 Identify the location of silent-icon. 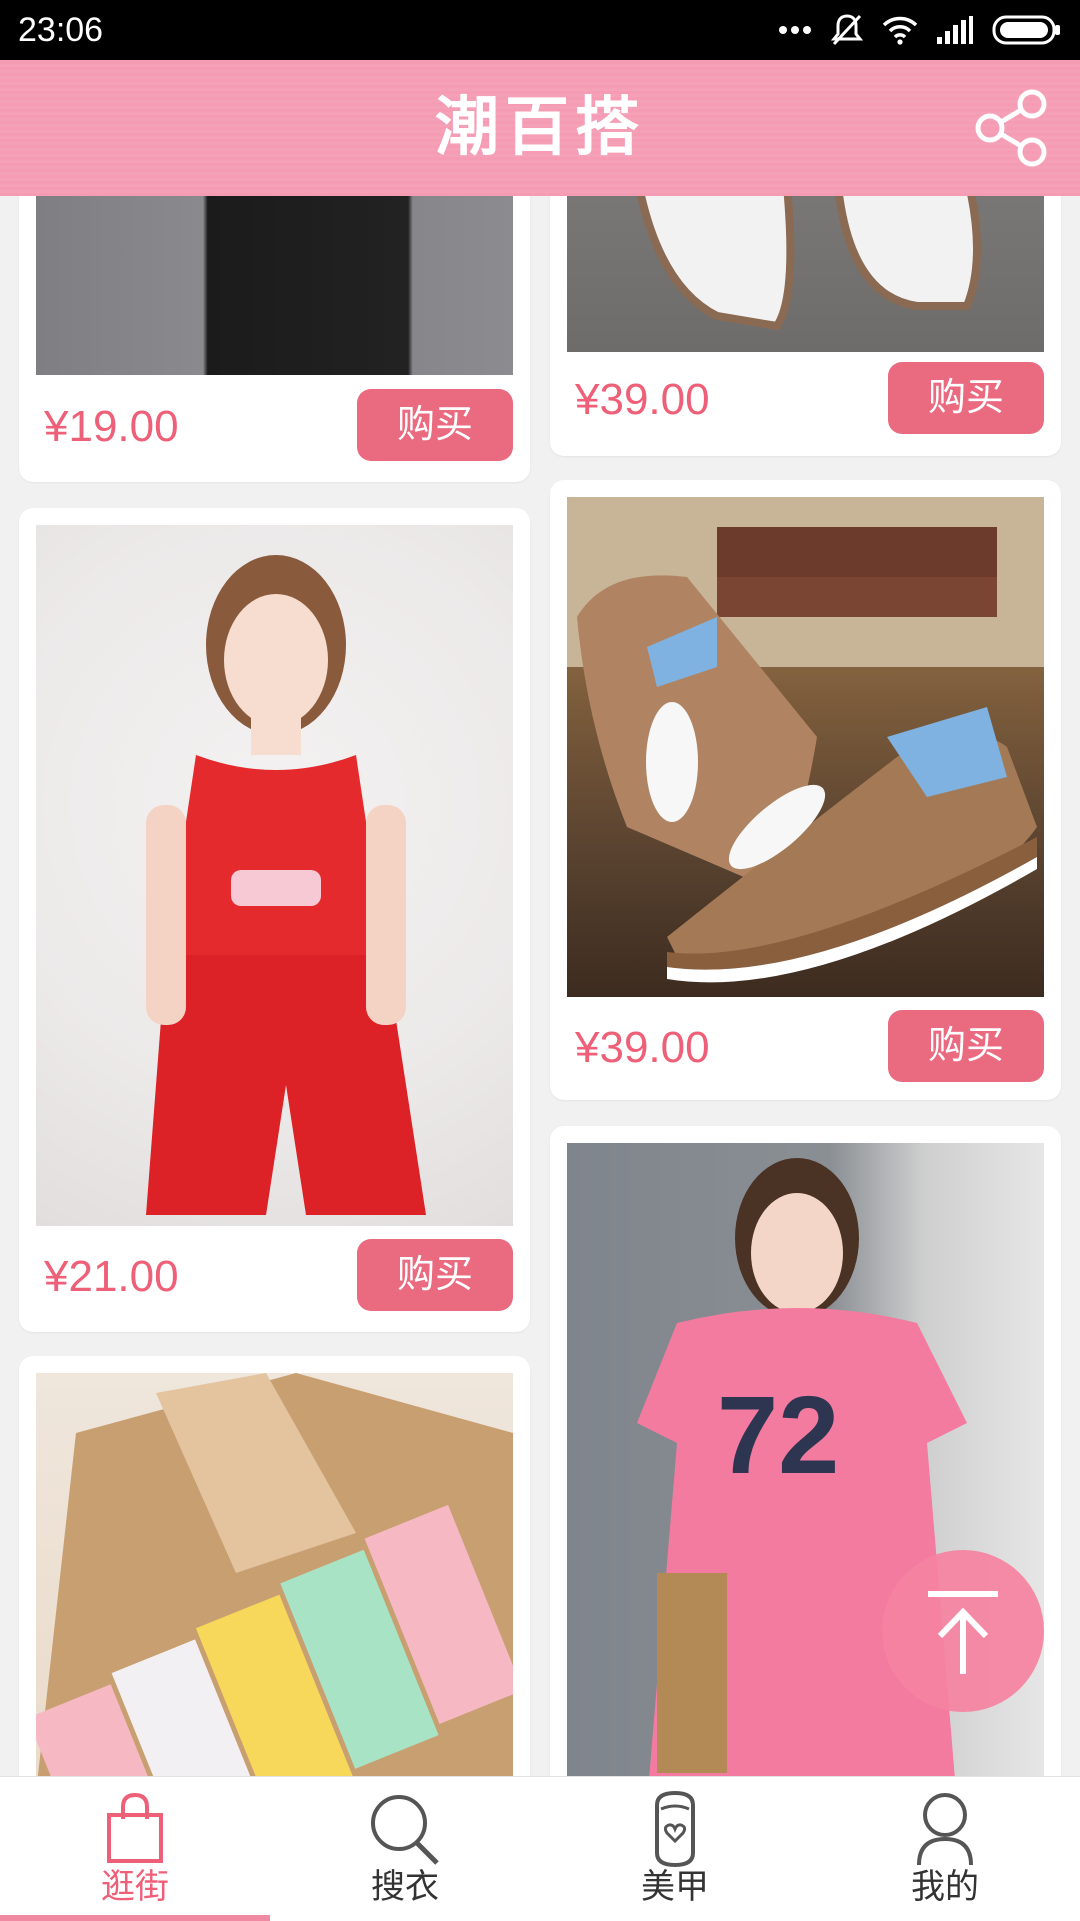
(847, 30).